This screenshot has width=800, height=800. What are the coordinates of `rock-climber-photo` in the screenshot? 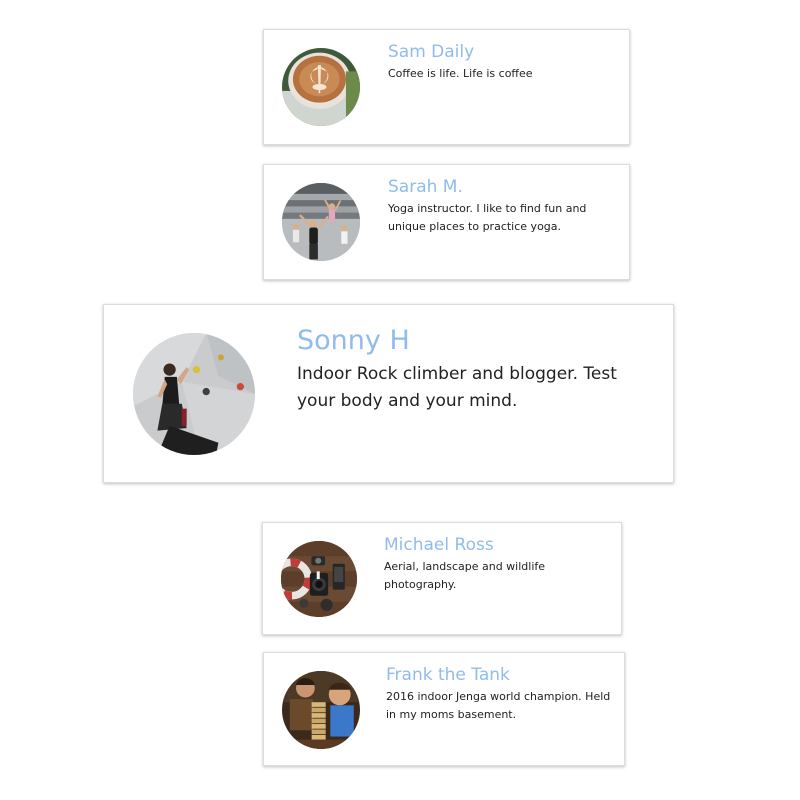 It's located at (194, 394).